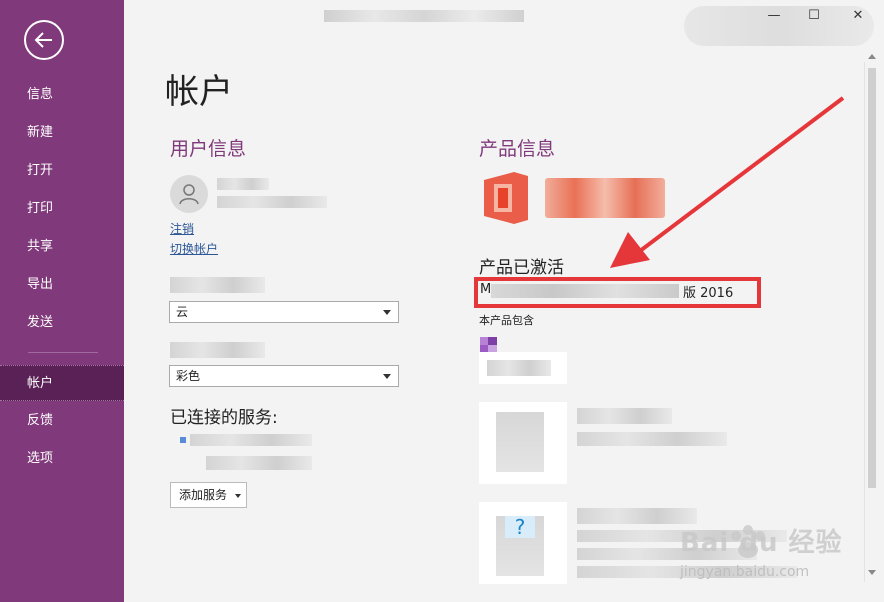  Describe the element at coordinates (745, 572) in the screenshot. I see `watermark-url: jingyan.baidu.com` at that location.